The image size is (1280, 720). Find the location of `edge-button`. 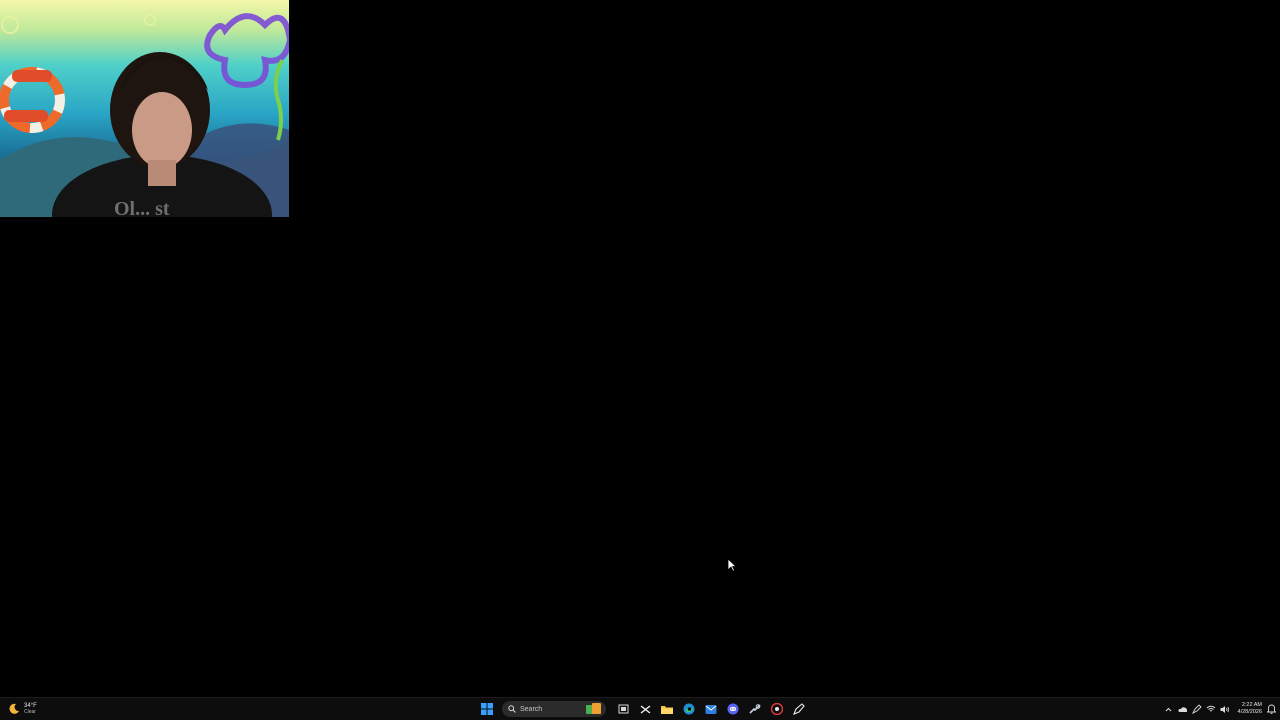

edge-button is located at coordinates (689, 709).